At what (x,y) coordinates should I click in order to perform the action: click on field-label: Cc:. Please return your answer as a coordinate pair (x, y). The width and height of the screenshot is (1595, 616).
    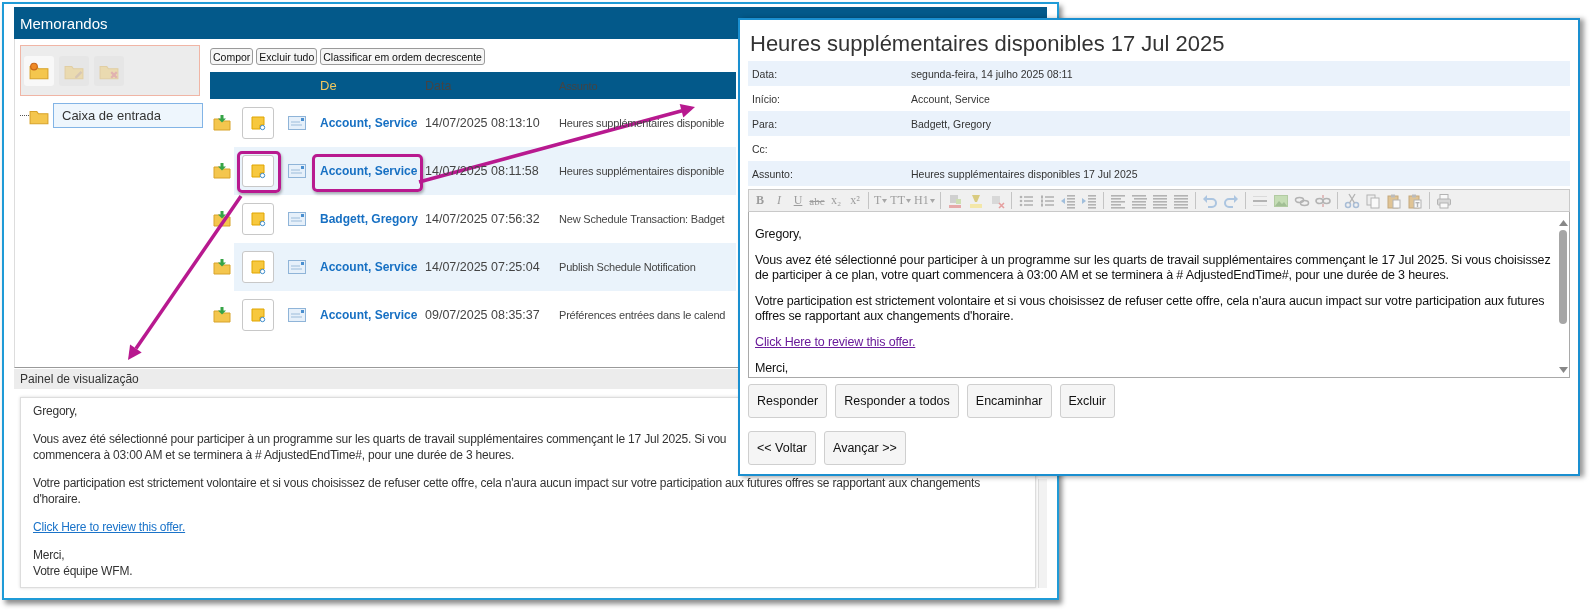
    Looking at the image, I should click on (760, 148).